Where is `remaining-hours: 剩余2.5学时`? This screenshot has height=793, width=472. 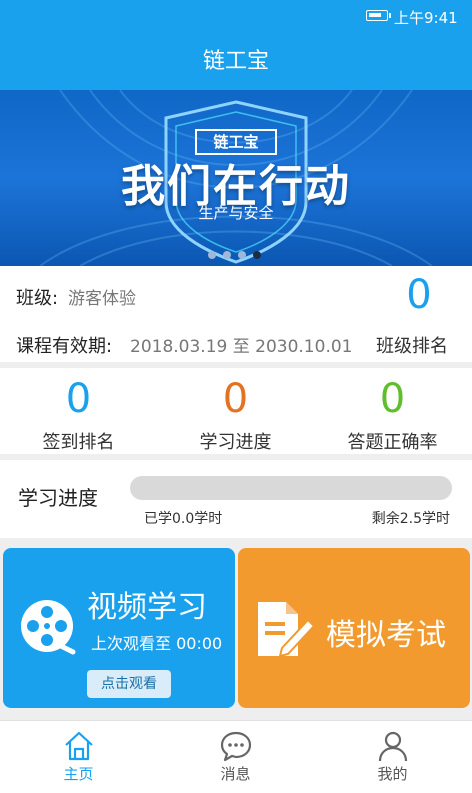 remaining-hours: 剩余2.5学时 is located at coordinates (410, 519).